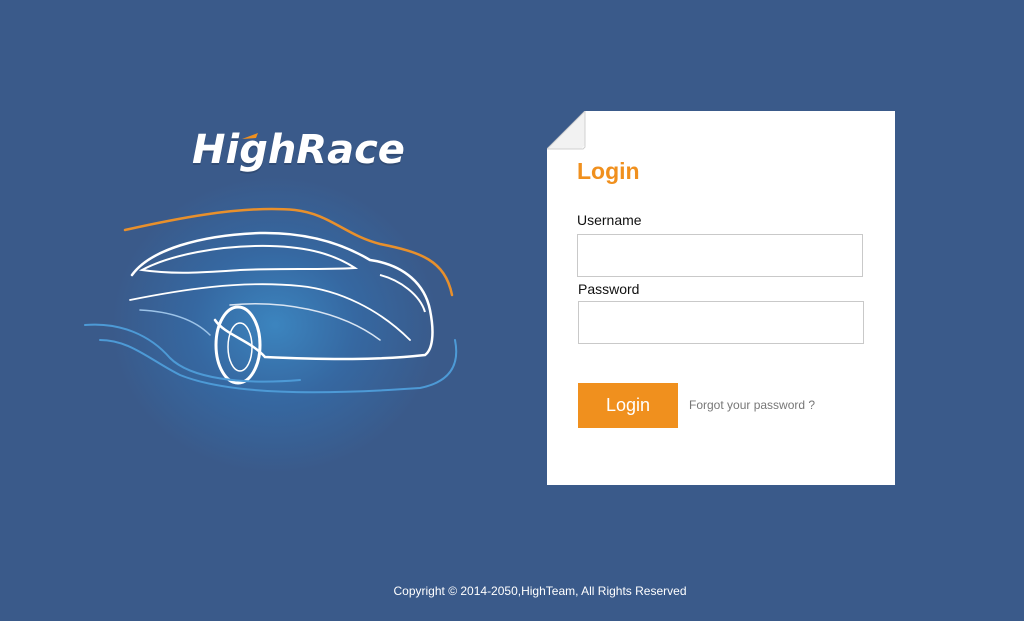 Image resolution: width=1024 pixels, height=621 pixels. Describe the element at coordinates (608, 171) in the screenshot. I see `login-title: Login` at that location.